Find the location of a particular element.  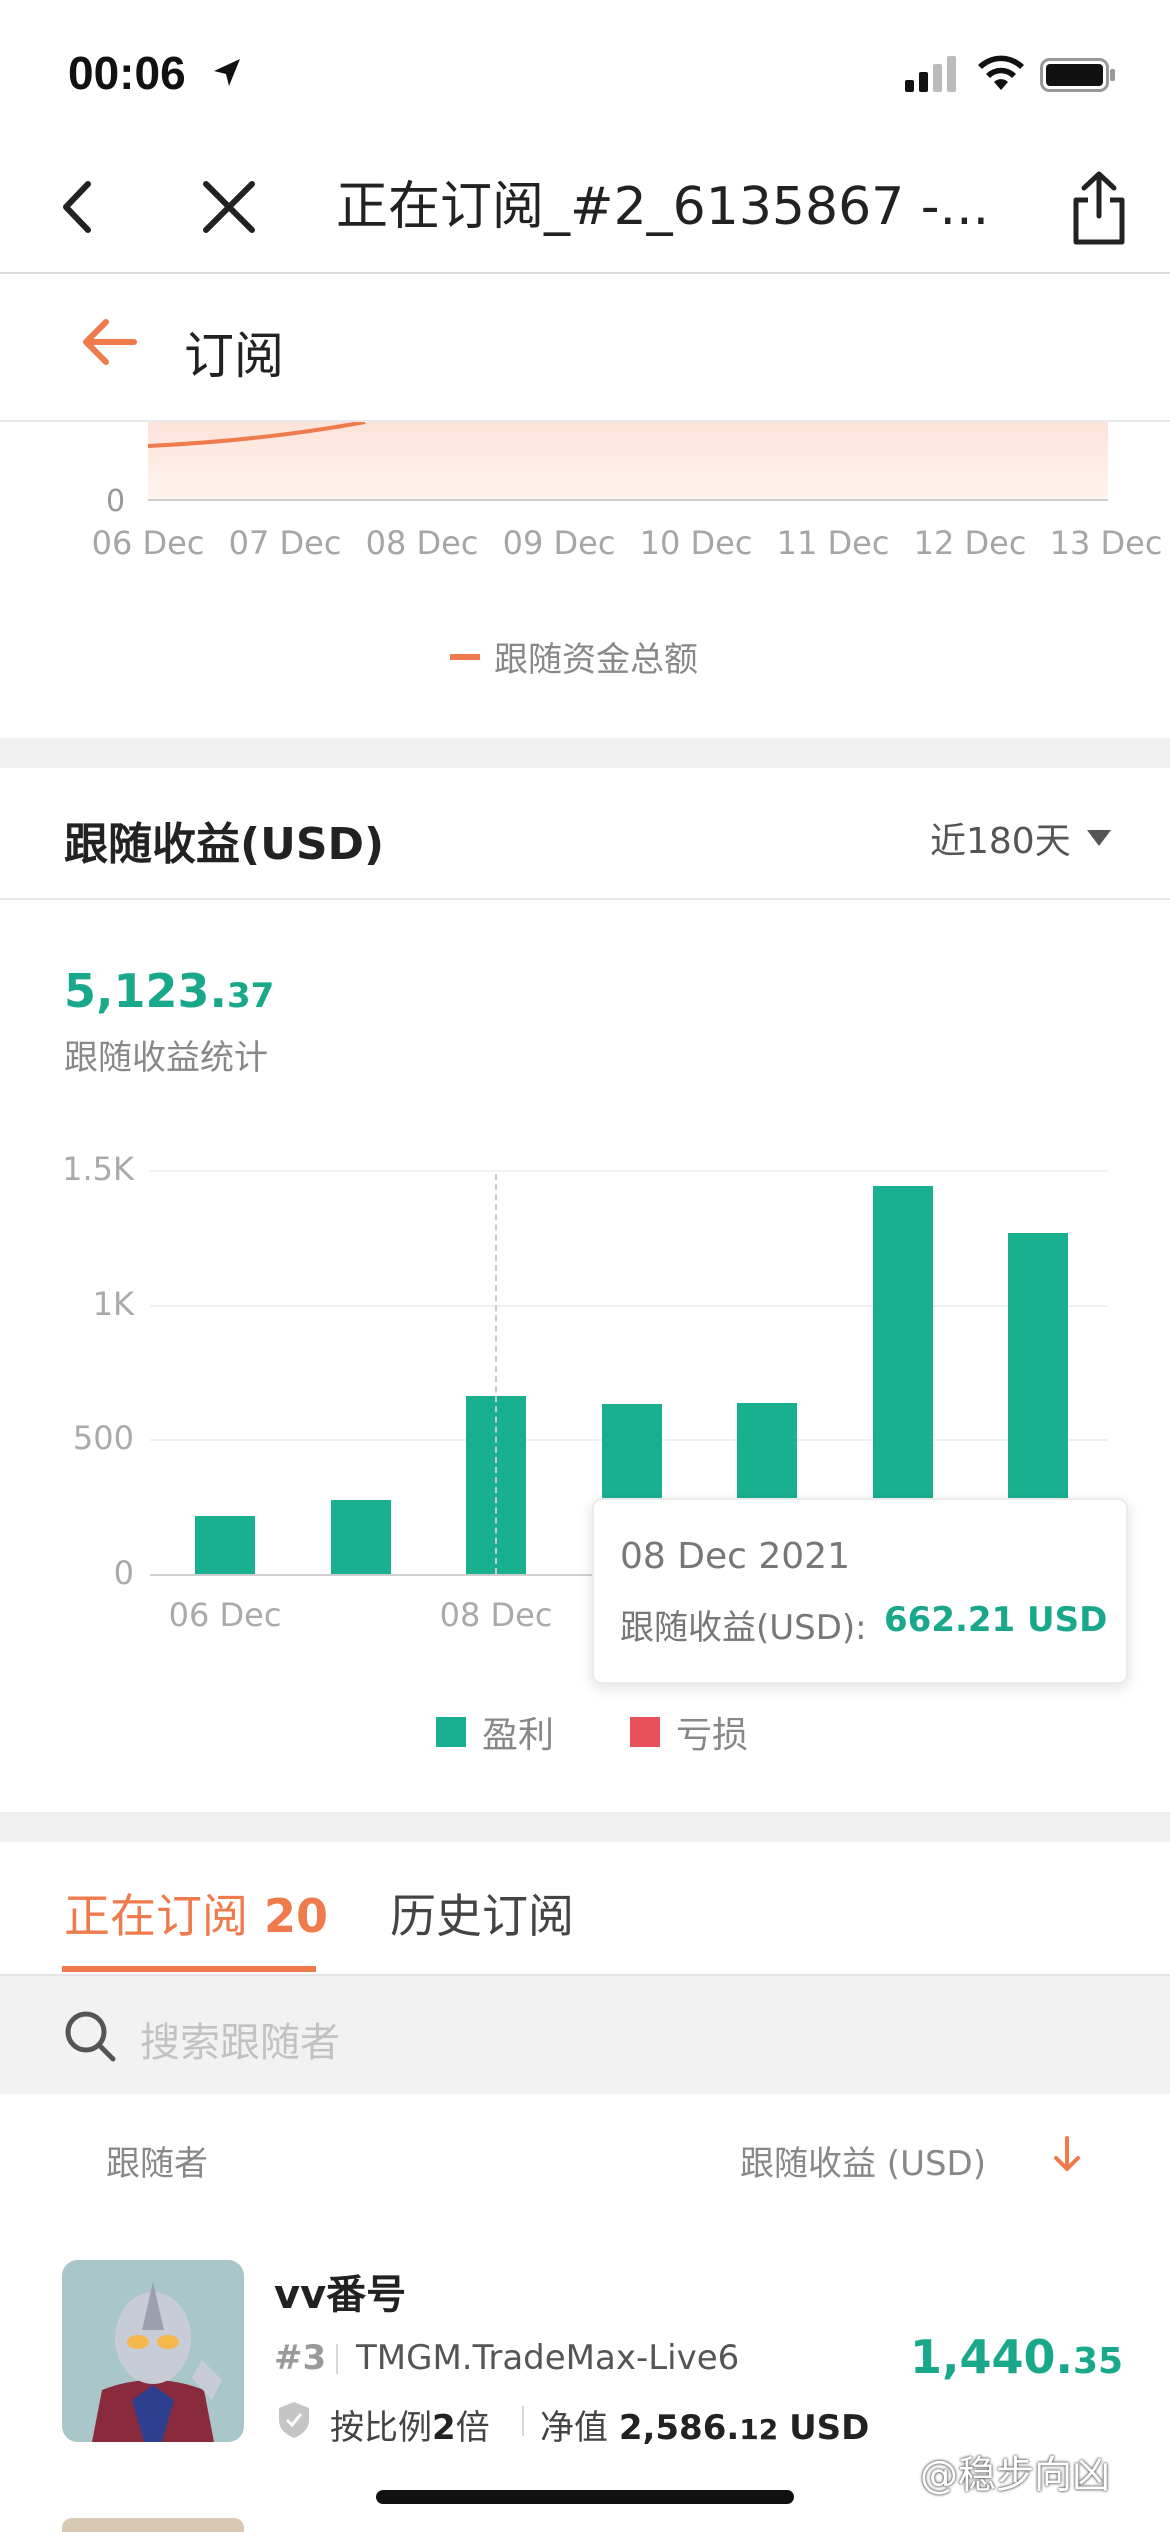

next-row-avatar-peek is located at coordinates (153, 2525).